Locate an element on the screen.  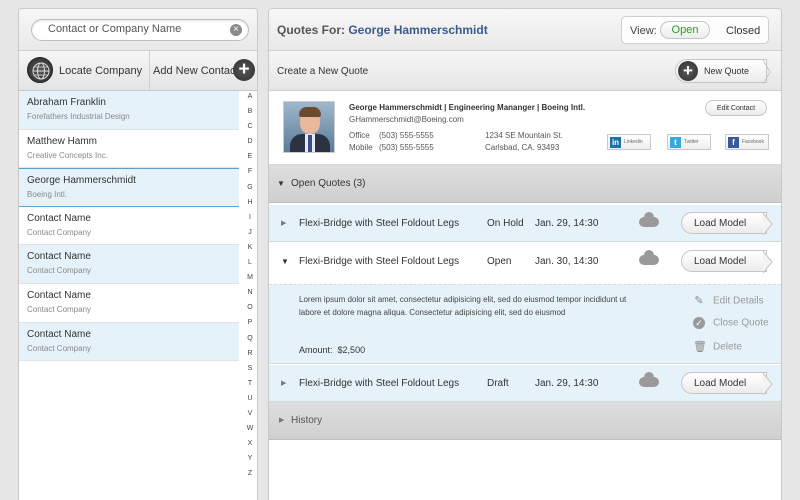
quote-name: Flexi-Bridge with Steel Foldout Legs is located at coordinates (379, 223).